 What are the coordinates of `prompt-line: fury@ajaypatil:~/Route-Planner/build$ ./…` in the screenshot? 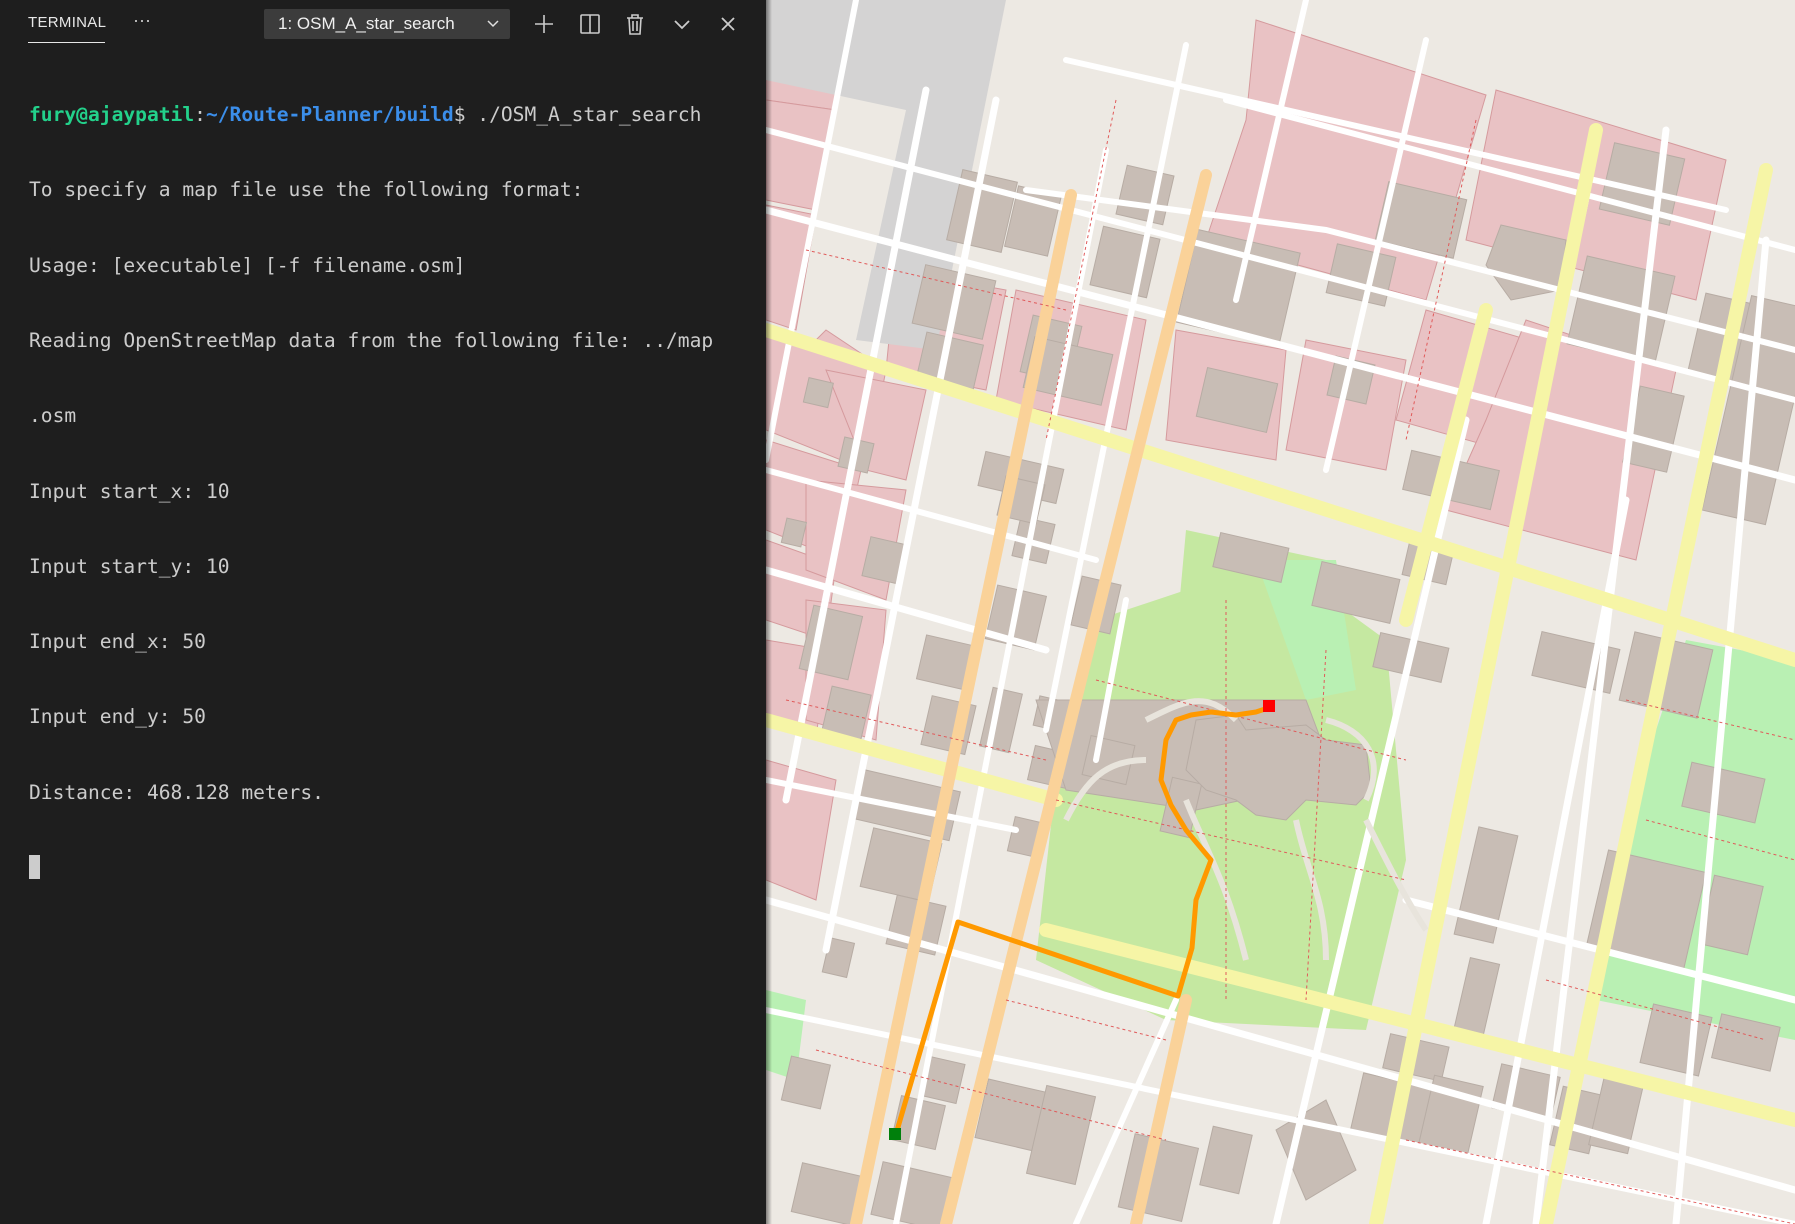 It's located at (371, 114).